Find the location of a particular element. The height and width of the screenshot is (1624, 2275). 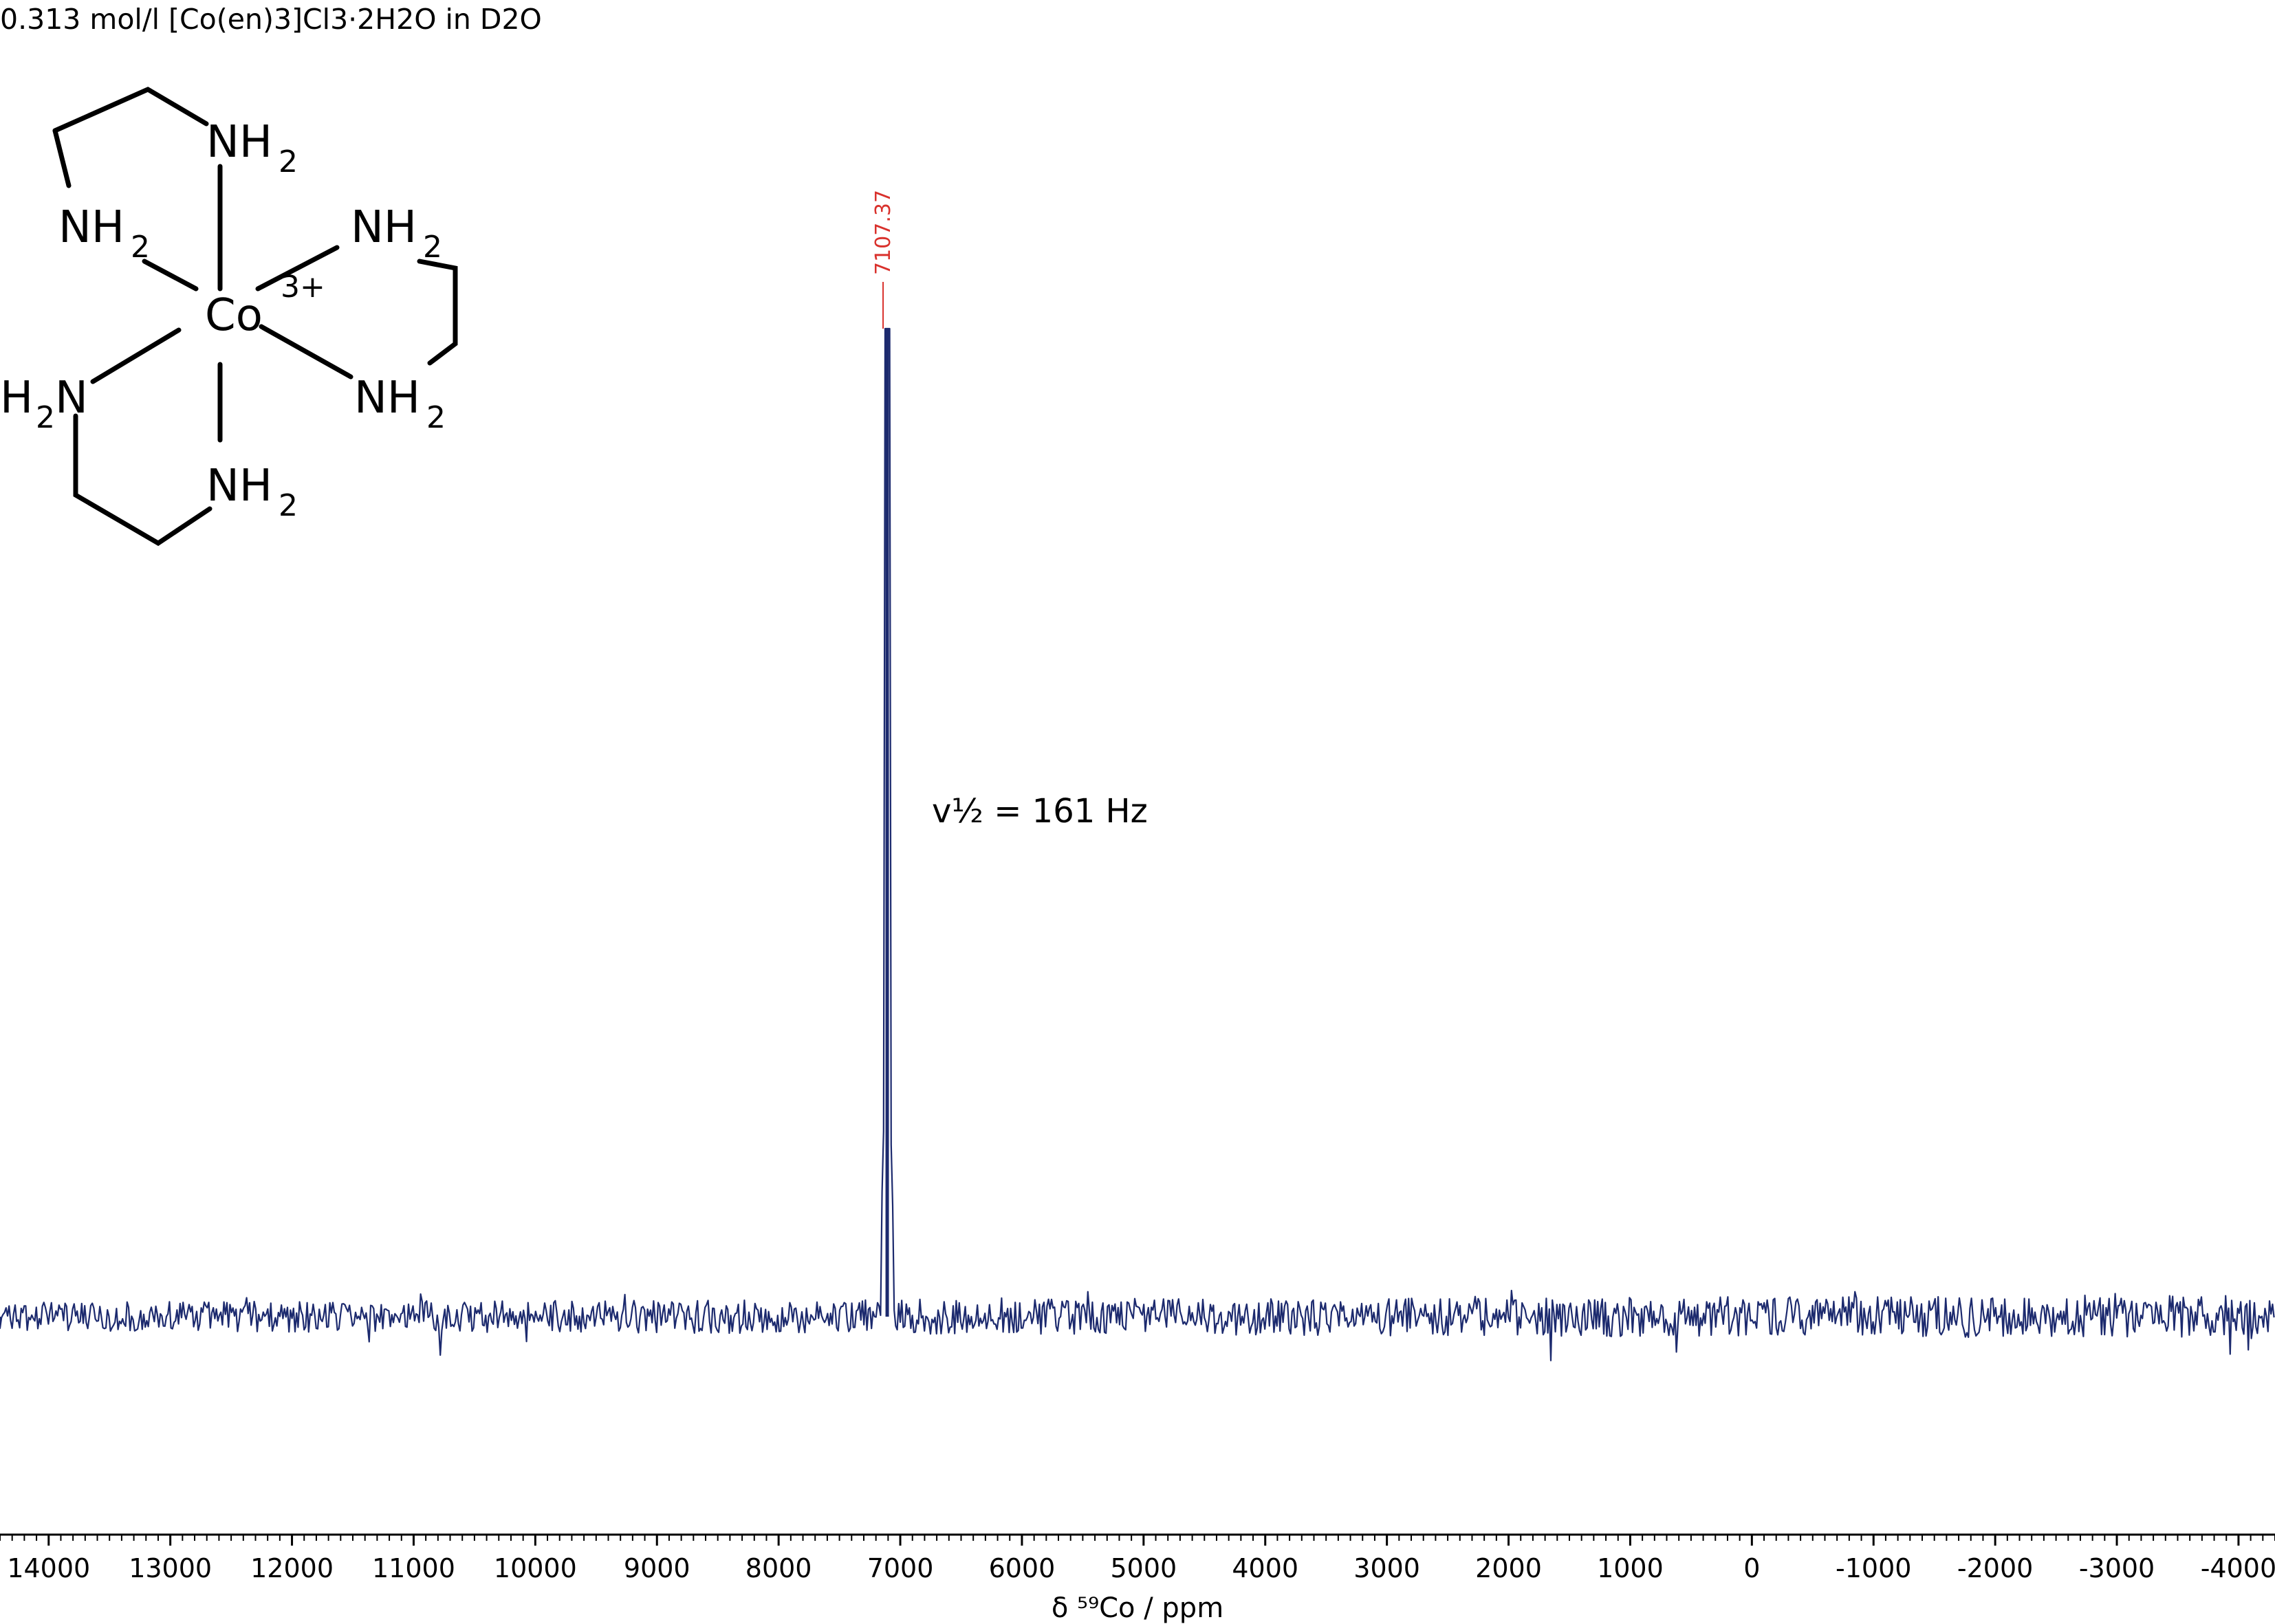

x-tick-label: 3000 is located at coordinates (1386, 1568).